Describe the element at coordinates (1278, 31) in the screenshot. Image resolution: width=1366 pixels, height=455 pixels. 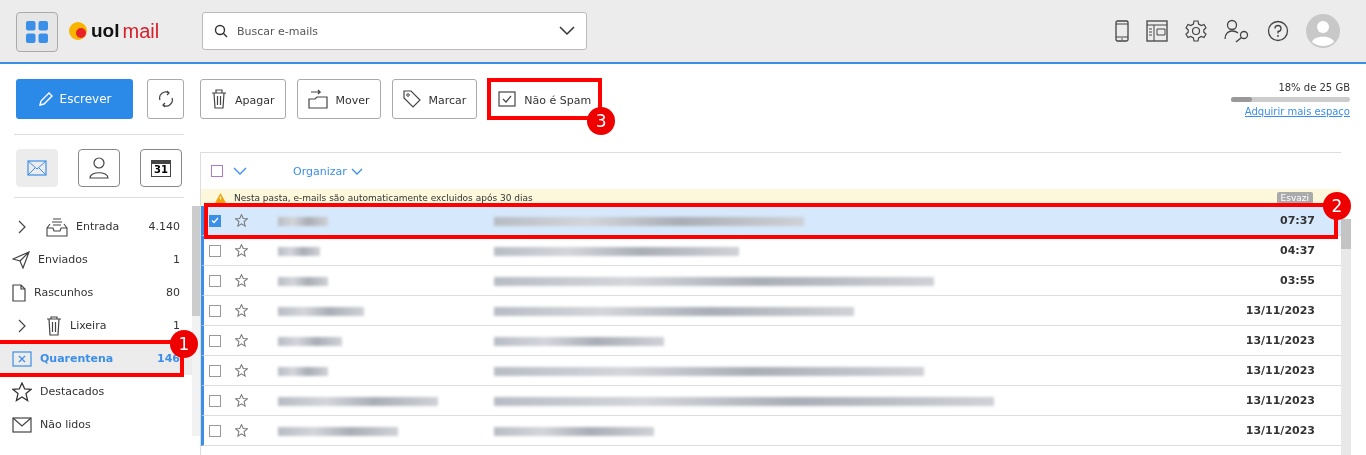
I see `help-icon` at that location.